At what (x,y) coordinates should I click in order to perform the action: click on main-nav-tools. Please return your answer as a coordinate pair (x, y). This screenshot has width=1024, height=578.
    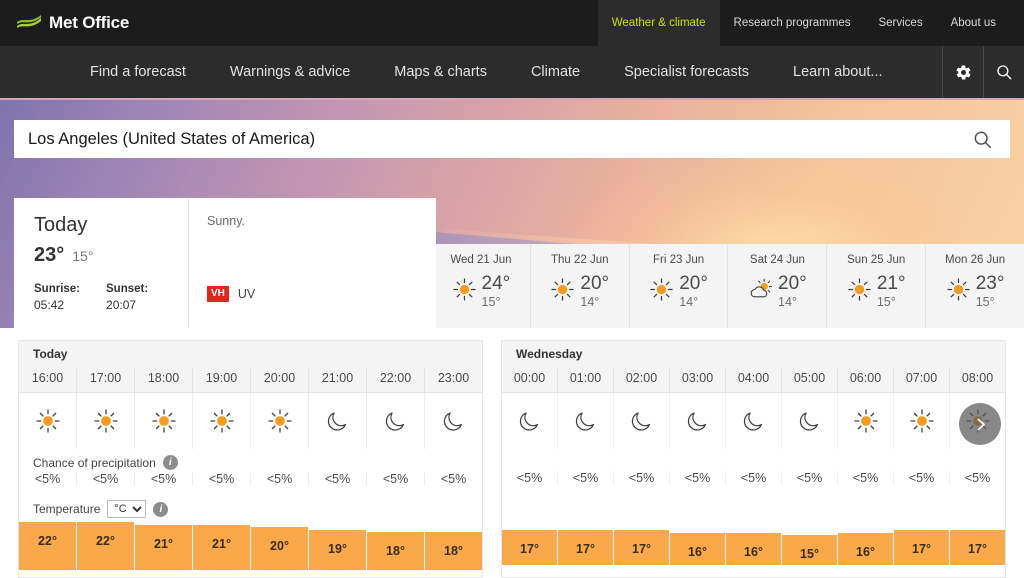
    Looking at the image, I should click on (983, 72).